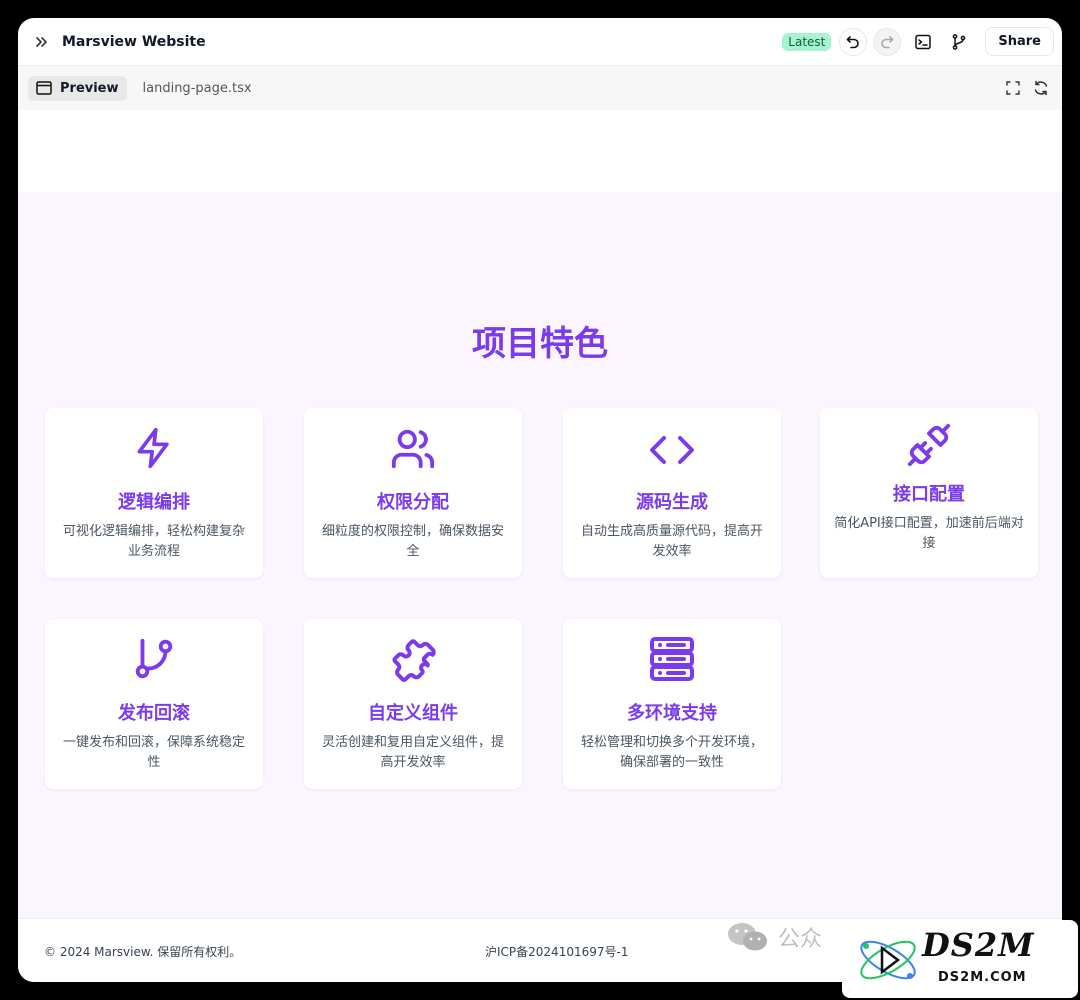  I want to click on feature-card: 源码生成 自动生成高质量源代码，提高开发效率, so click(672, 493).